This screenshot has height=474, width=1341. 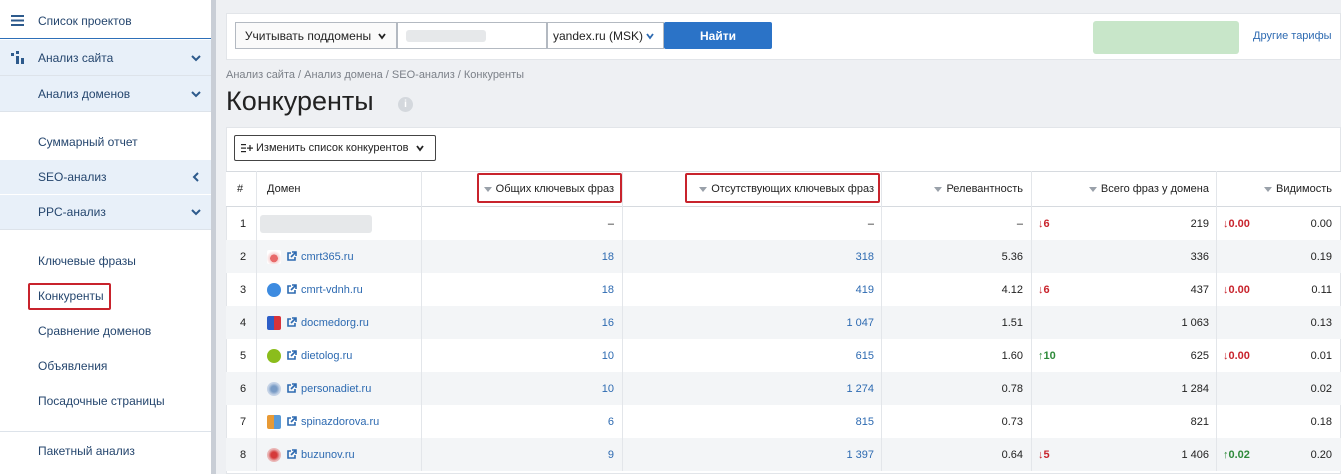 I want to click on visibility-cell: 0.19, so click(x=1321, y=256).